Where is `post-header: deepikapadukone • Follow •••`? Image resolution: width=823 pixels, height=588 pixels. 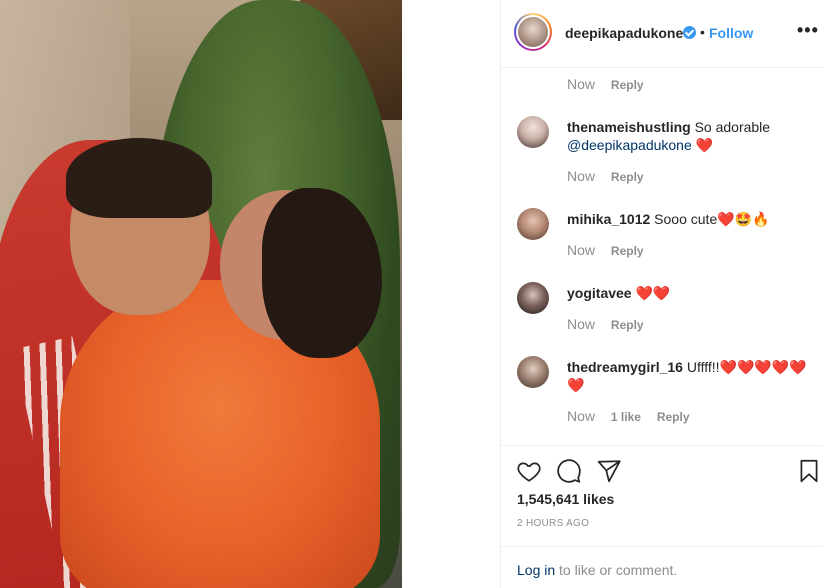
post-header: deepikapadukone • Follow ••• is located at coordinates (662, 34).